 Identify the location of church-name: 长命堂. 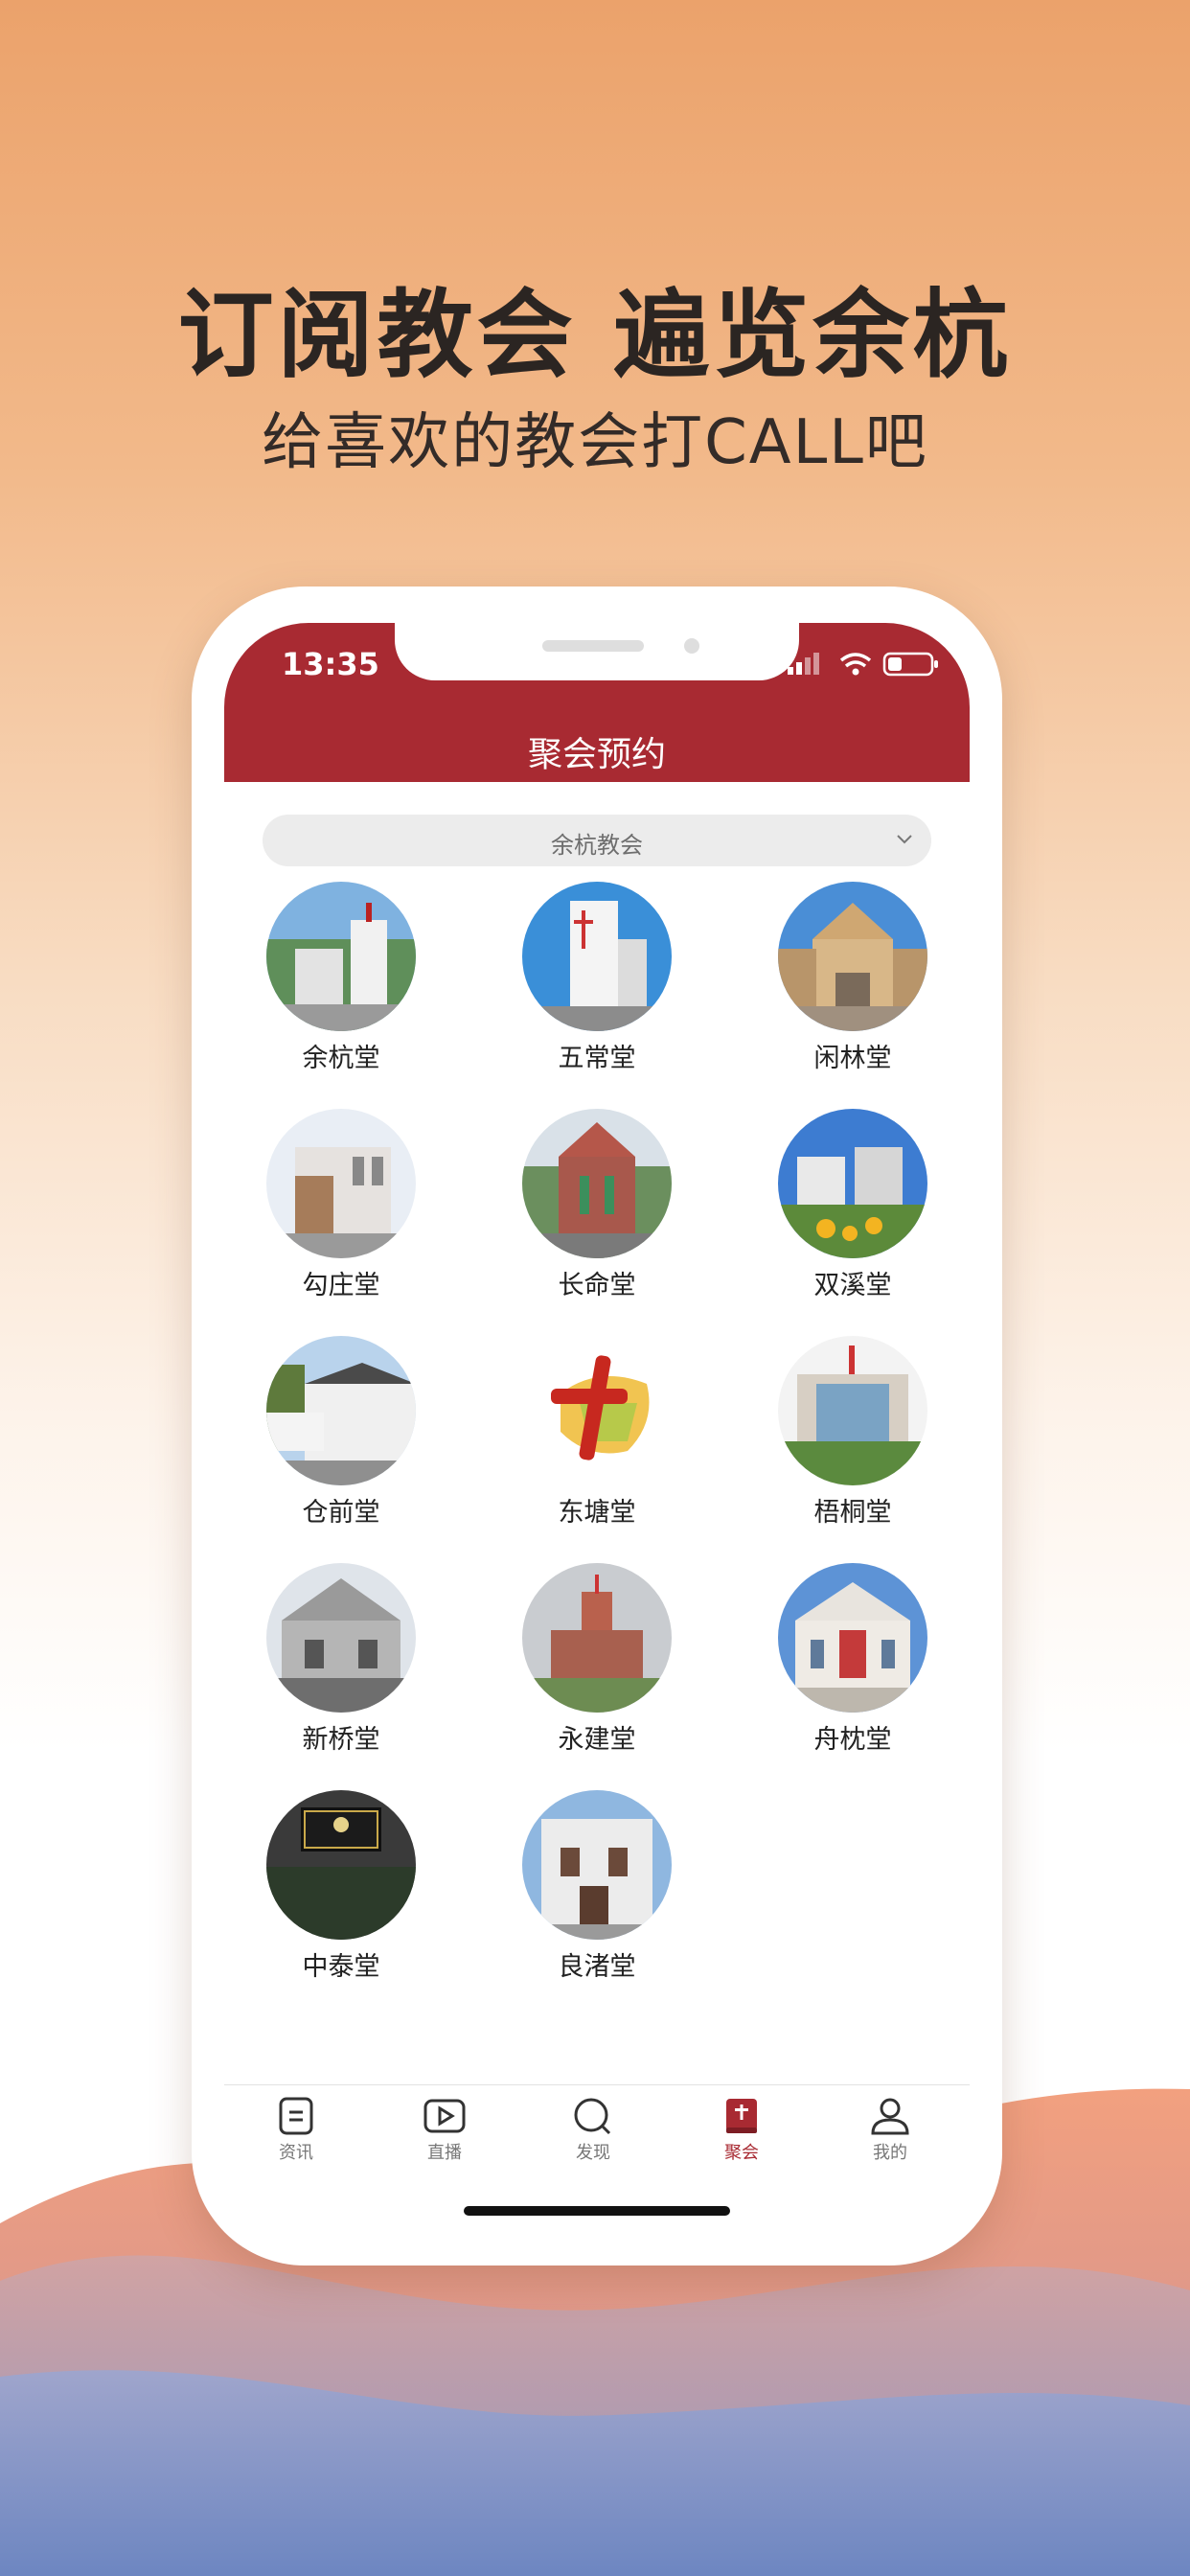
(597, 1285).